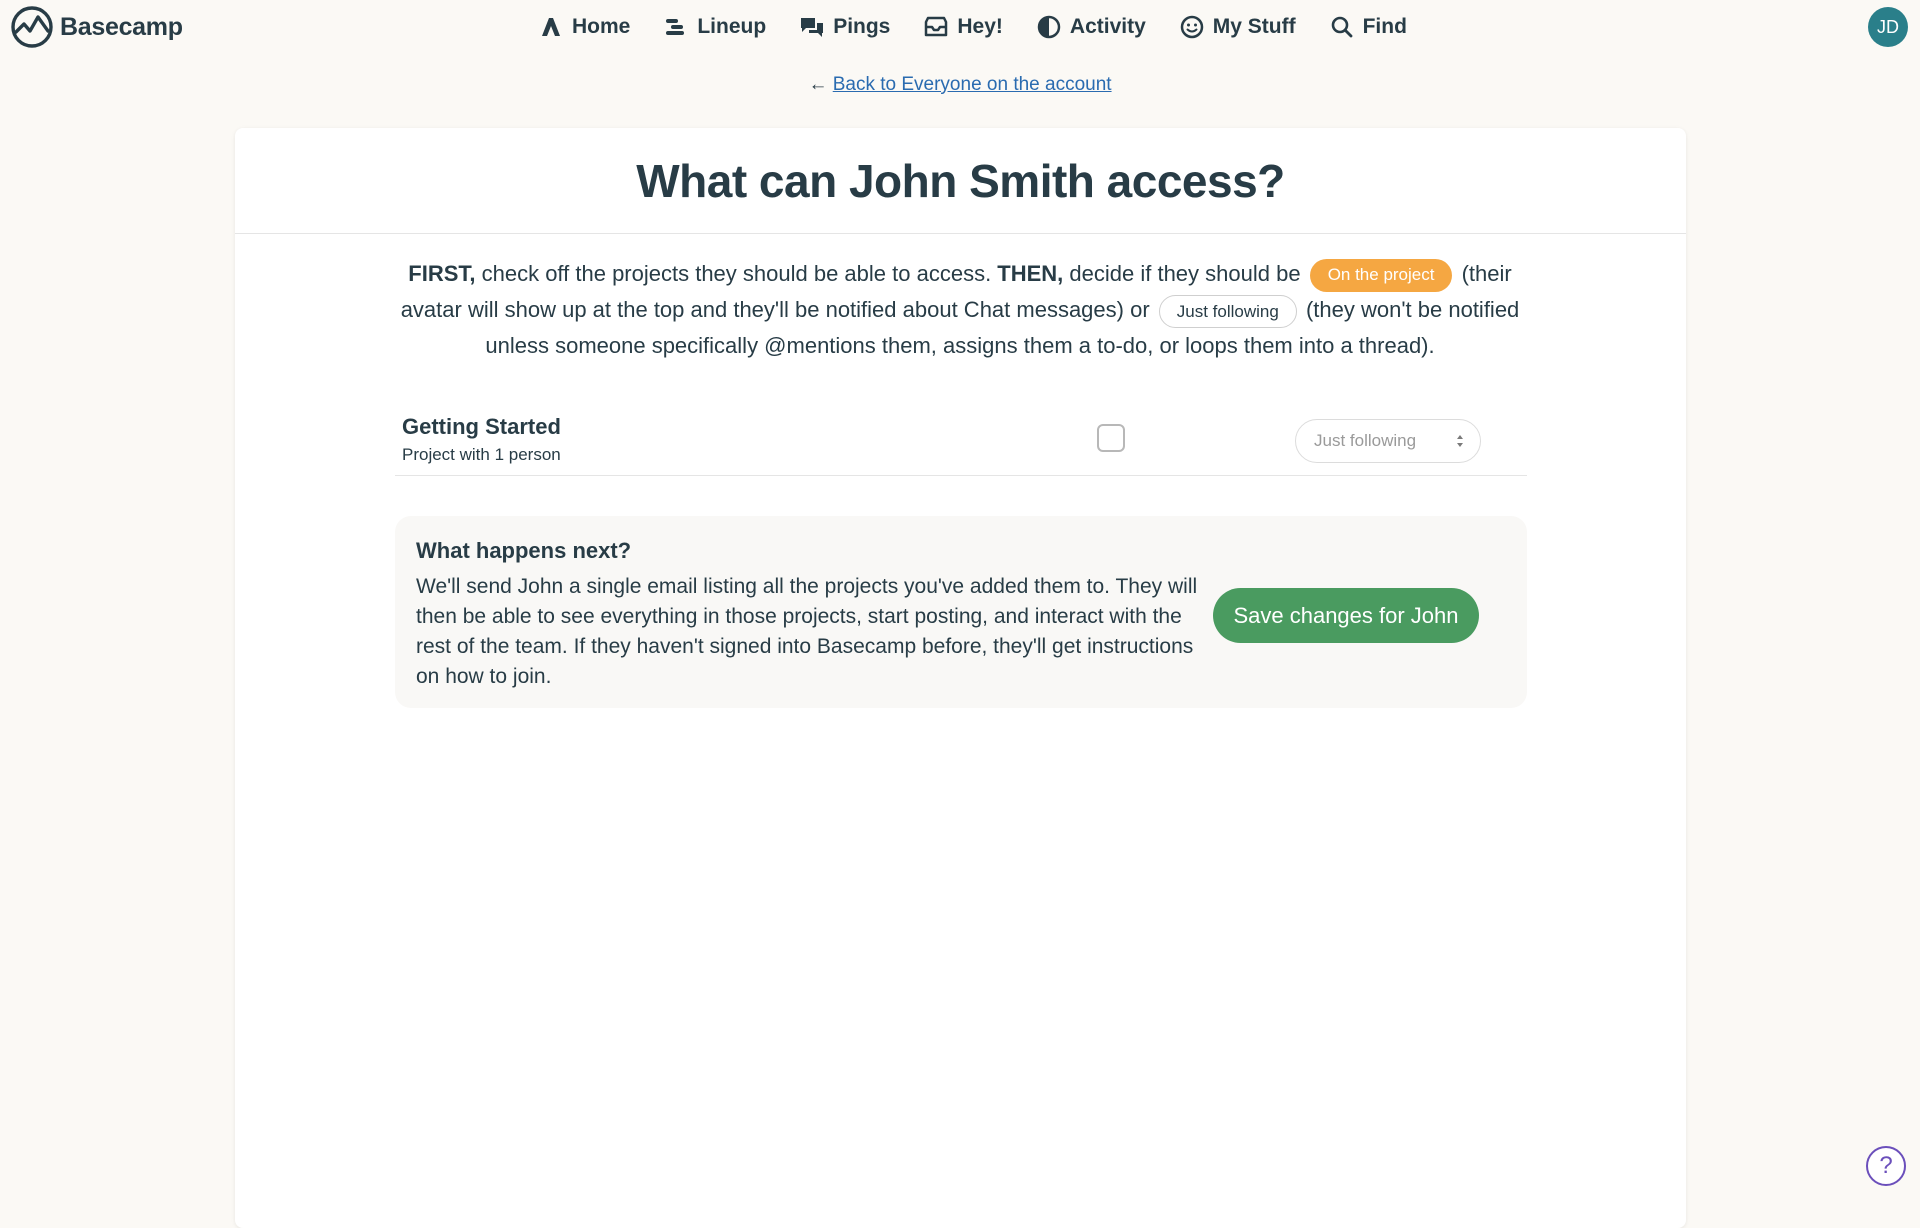 This screenshot has height=1228, width=1920. What do you see at coordinates (1346, 615) in the screenshot?
I see `save-changes-button: Save changes for John` at bounding box center [1346, 615].